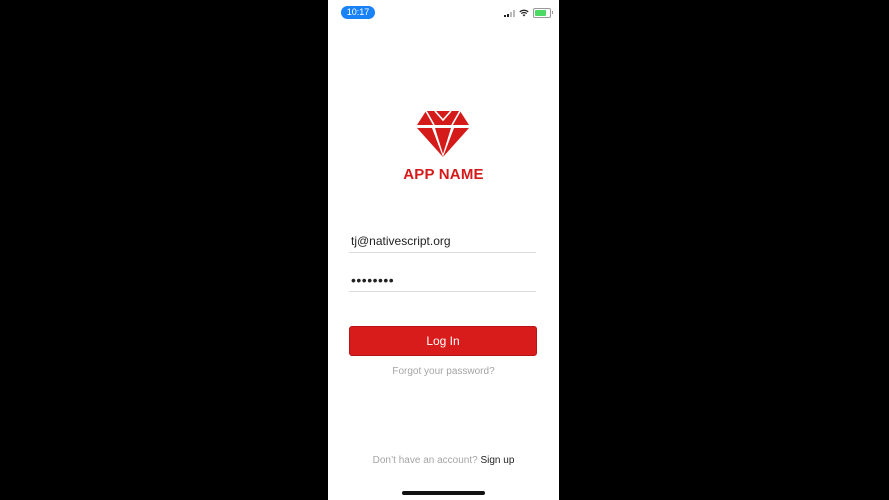 This screenshot has width=889, height=500. Describe the element at coordinates (443, 174) in the screenshot. I see `app-name-title: APP NAME` at that location.